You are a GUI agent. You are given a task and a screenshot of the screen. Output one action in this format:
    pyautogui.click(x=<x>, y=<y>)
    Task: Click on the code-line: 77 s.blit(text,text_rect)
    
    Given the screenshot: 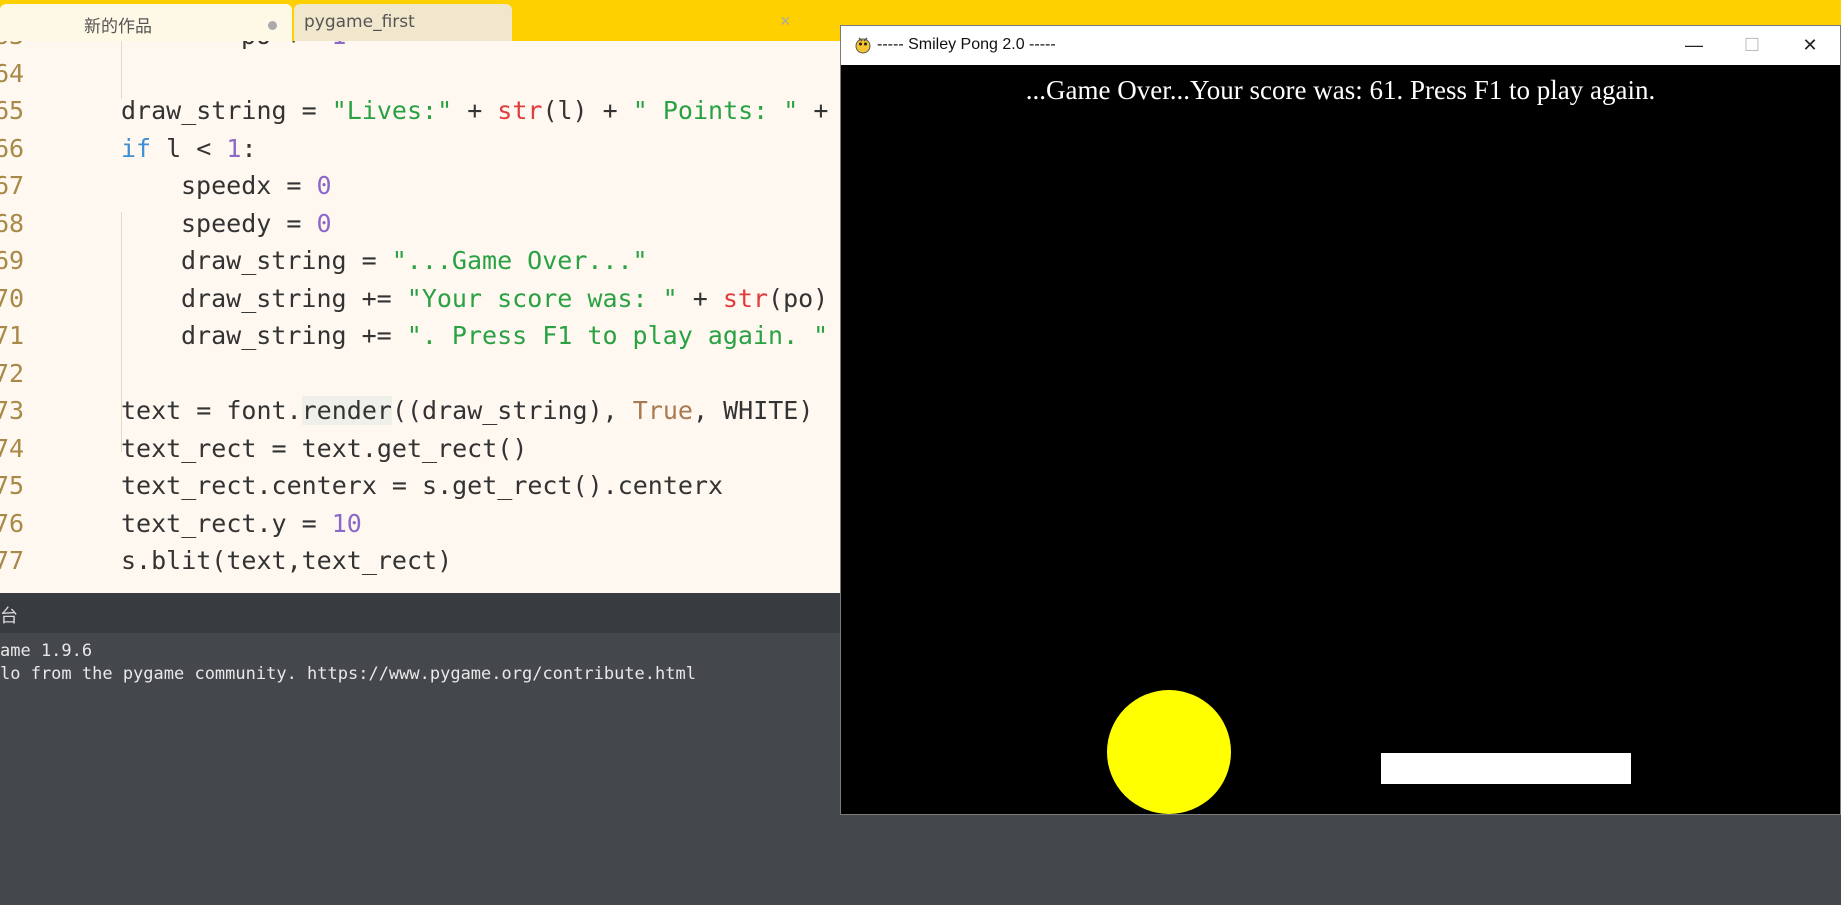 What is the action you would take?
    pyautogui.click(x=420, y=560)
    